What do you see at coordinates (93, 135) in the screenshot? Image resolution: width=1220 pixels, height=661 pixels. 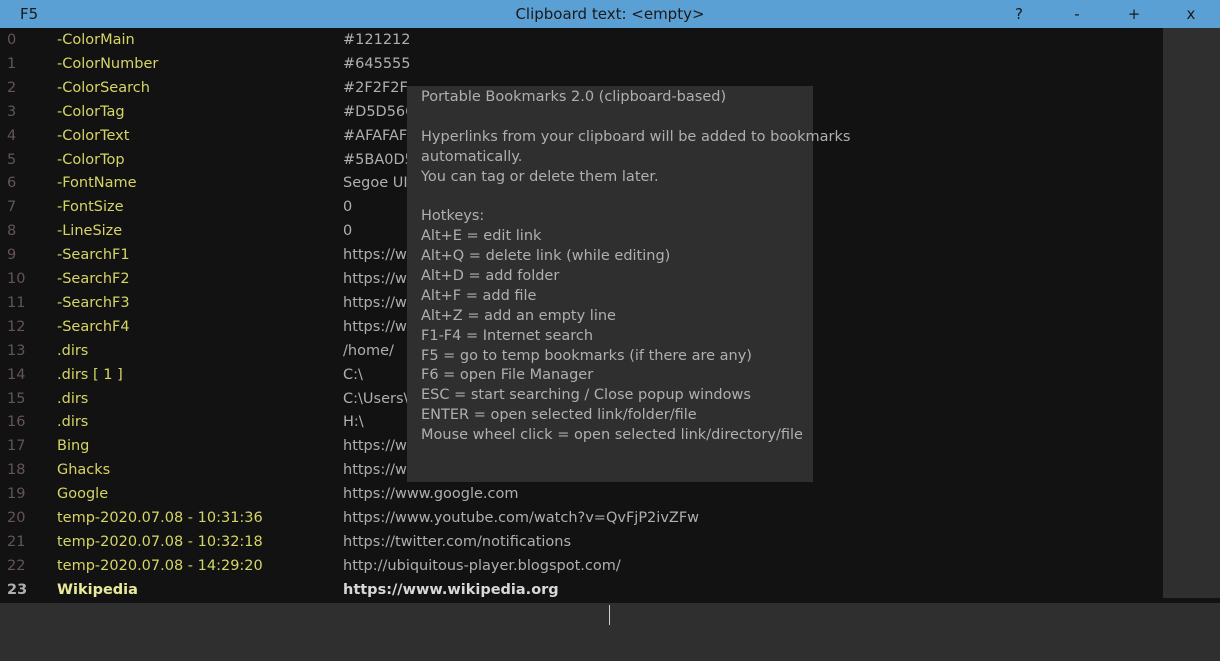 I see `bookmark-tag: -ColorText` at bounding box center [93, 135].